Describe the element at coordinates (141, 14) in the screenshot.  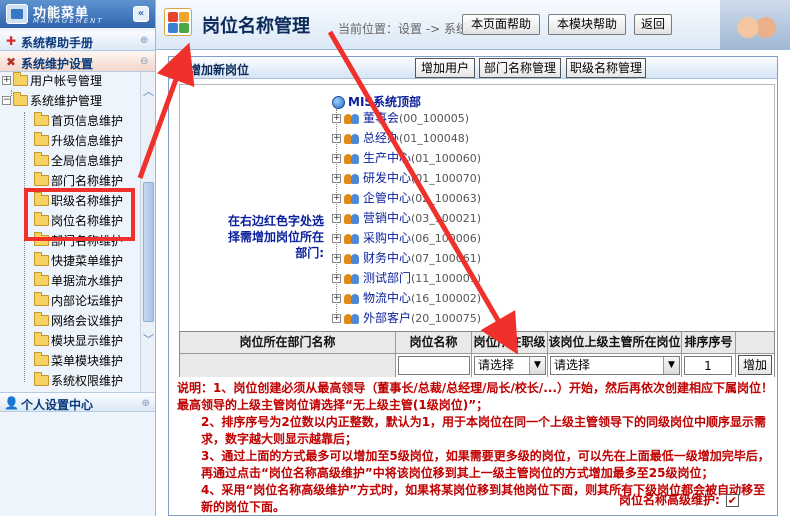
I see `collapse-sidebar-button: «` at that location.